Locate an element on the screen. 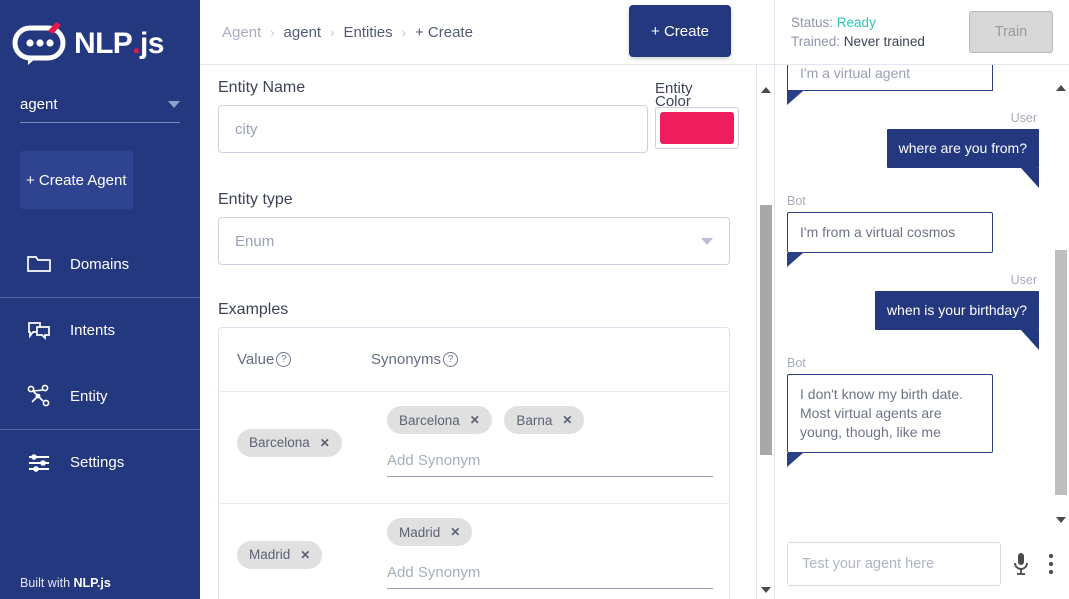  entity-type-label: Entity type is located at coordinates (255, 199).